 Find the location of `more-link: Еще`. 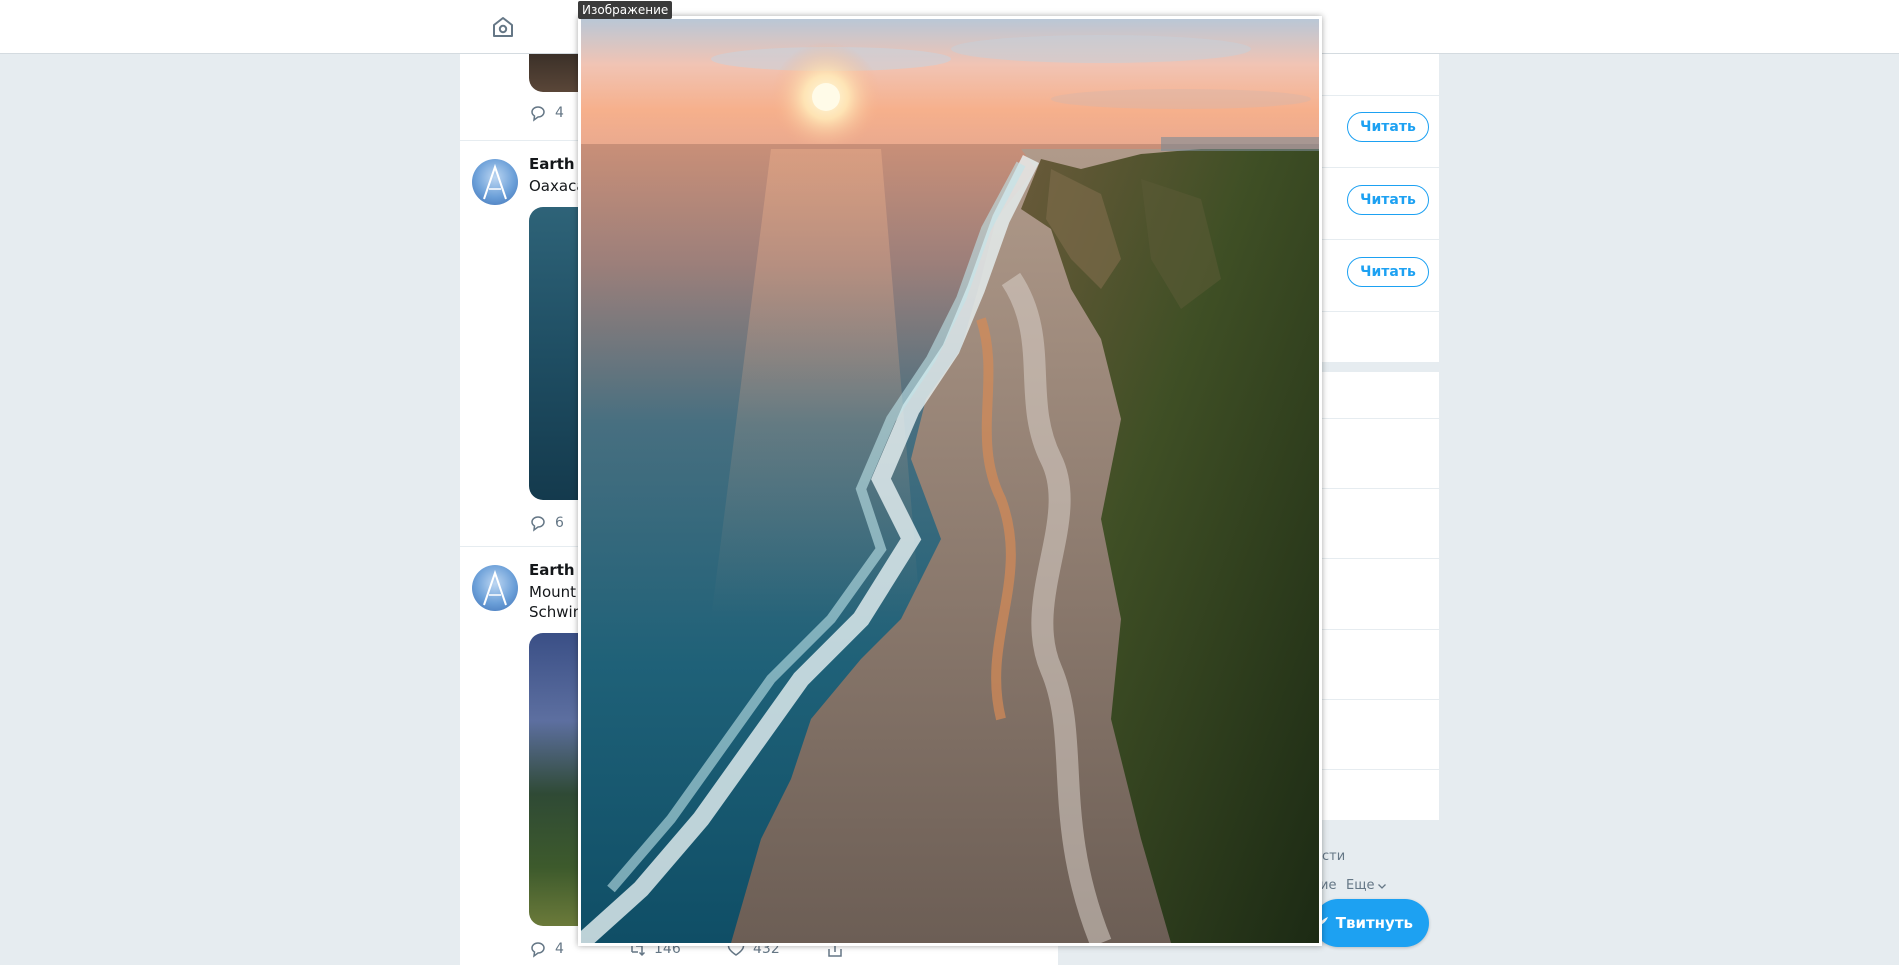

more-link: Еще is located at coordinates (1366, 885).